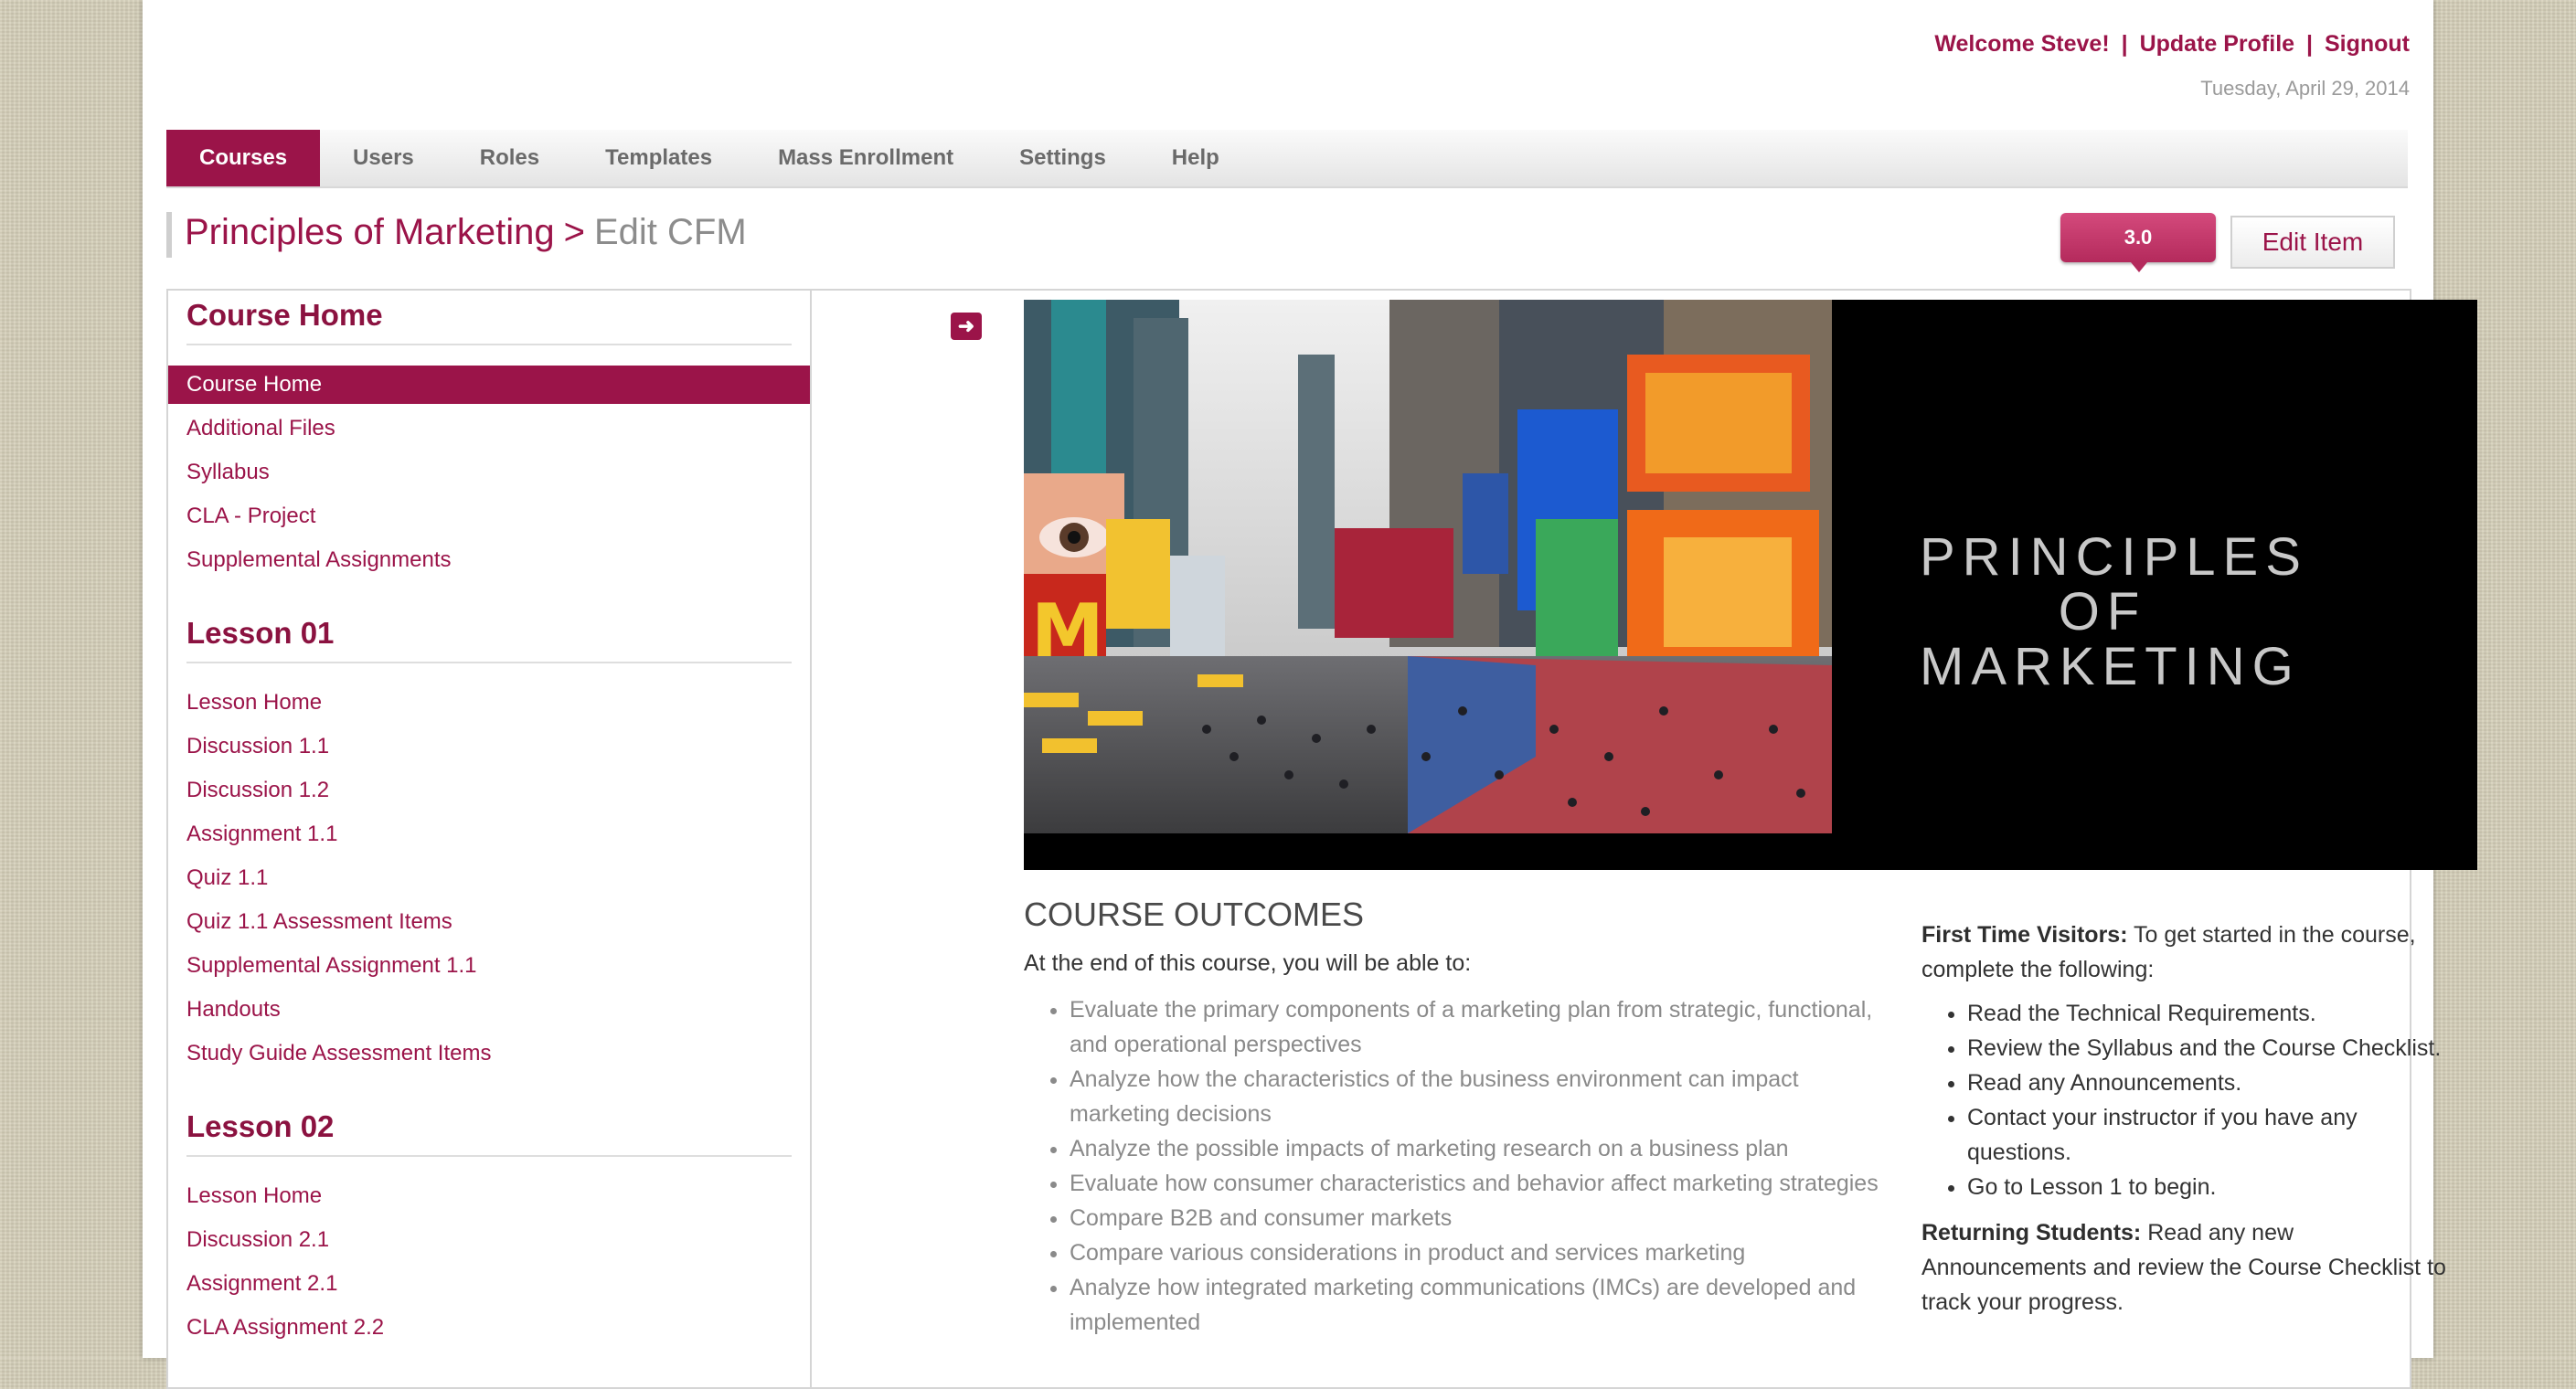 Image resolution: width=2576 pixels, height=1389 pixels. I want to click on tab-users: Users, so click(383, 158).